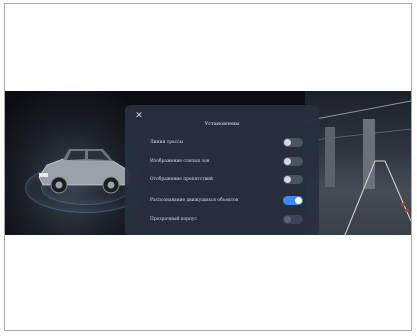  What do you see at coordinates (358, 167) in the screenshot?
I see `garage-camera-feed` at bounding box center [358, 167].